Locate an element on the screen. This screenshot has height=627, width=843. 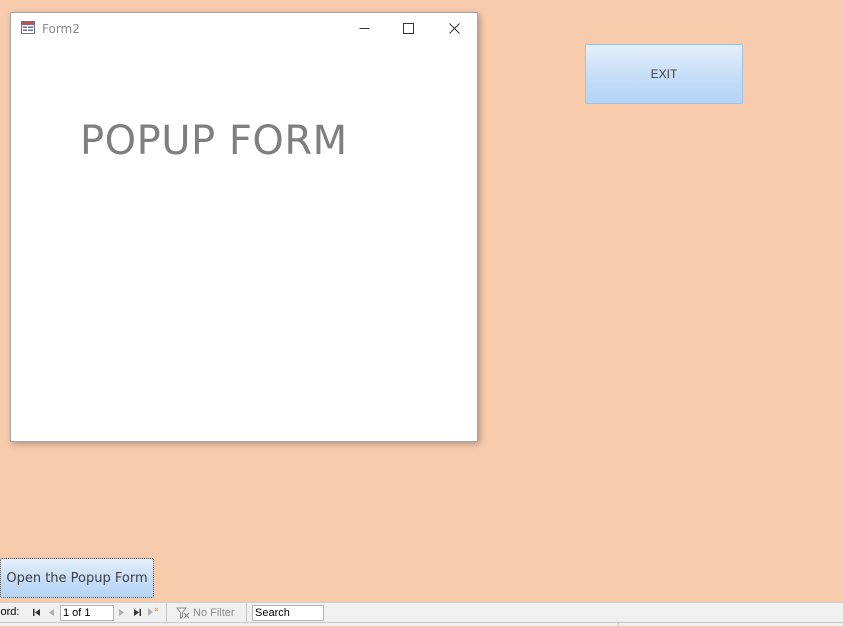
minimize-icon is located at coordinates (364, 28).